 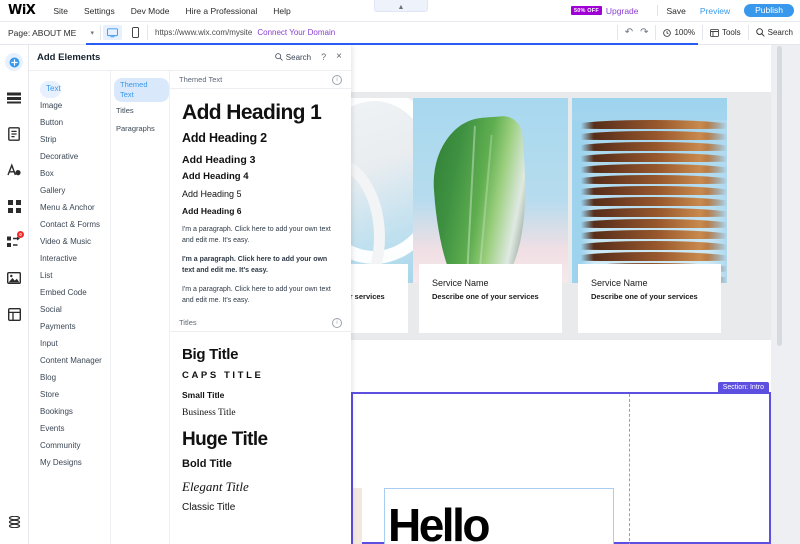 I want to click on hello-heading-element: Hello, so click(x=499, y=516).